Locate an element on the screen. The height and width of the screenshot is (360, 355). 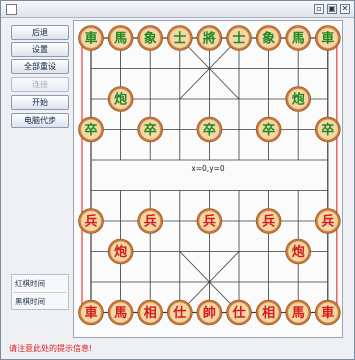
settings-button: 设置 is located at coordinates (40, 49).